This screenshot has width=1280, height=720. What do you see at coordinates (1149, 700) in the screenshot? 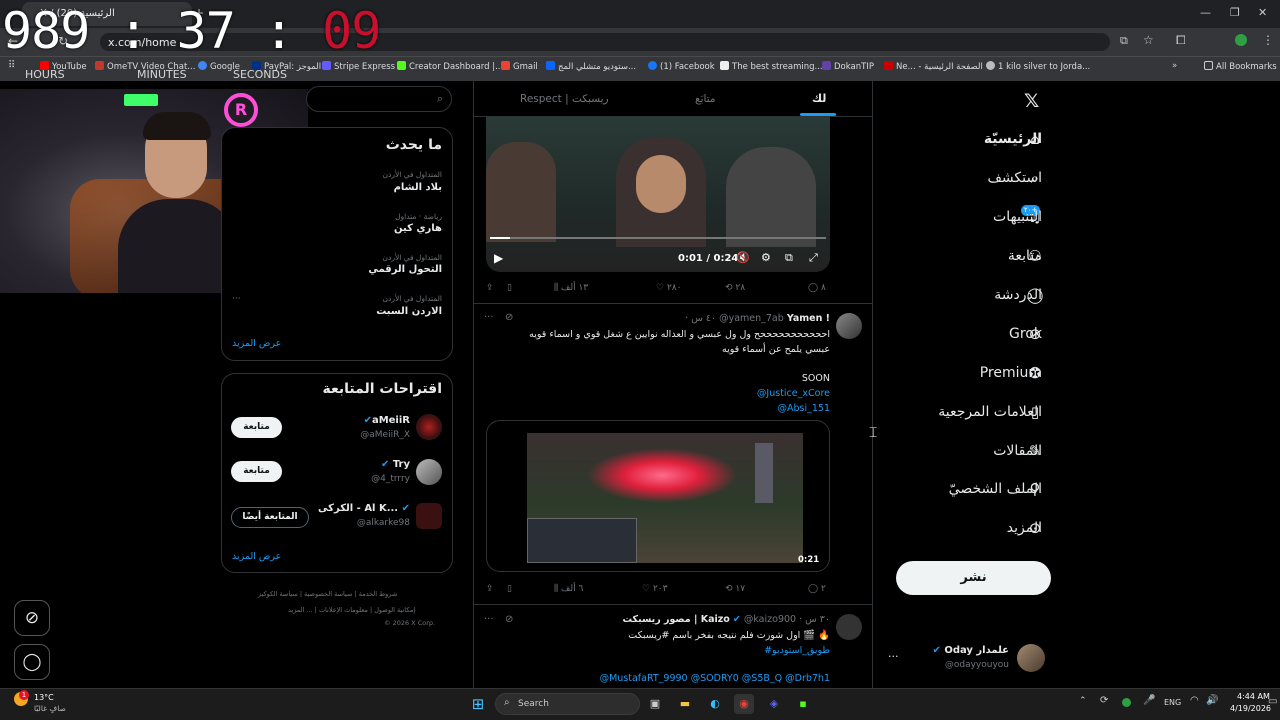
I see `mic-icon: 🎤` at bounding box center [1149, 700].